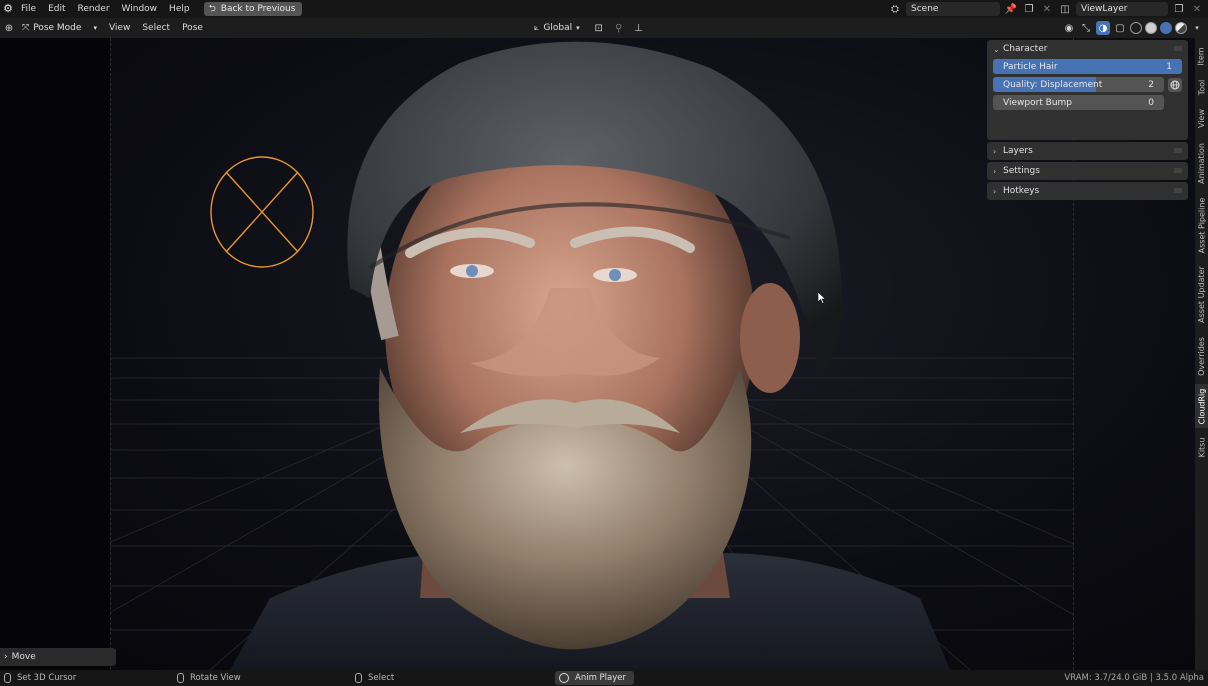  What do you see at coordinates (1166, 28) in the screenshot?
I see `material-shading-icon` at bounding box center [1166, 28].